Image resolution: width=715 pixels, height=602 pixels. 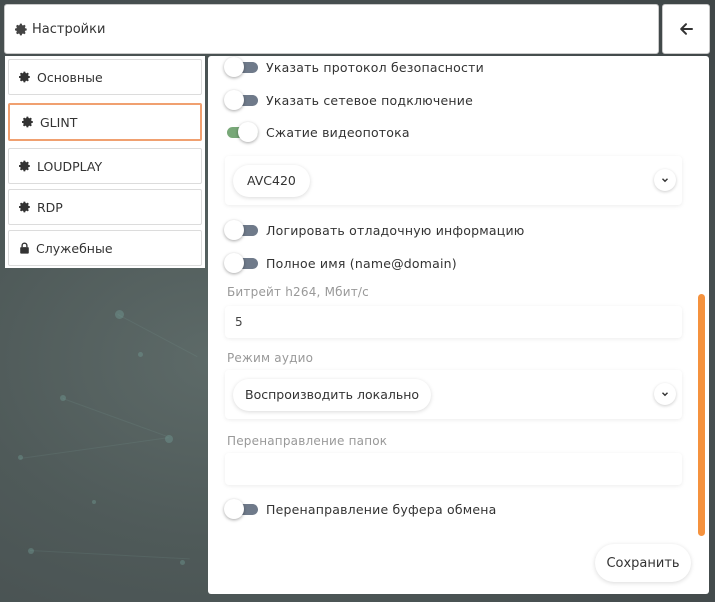 I want to click on toggle-label: Полное имя (name@domain), so click(x=361, y=263).